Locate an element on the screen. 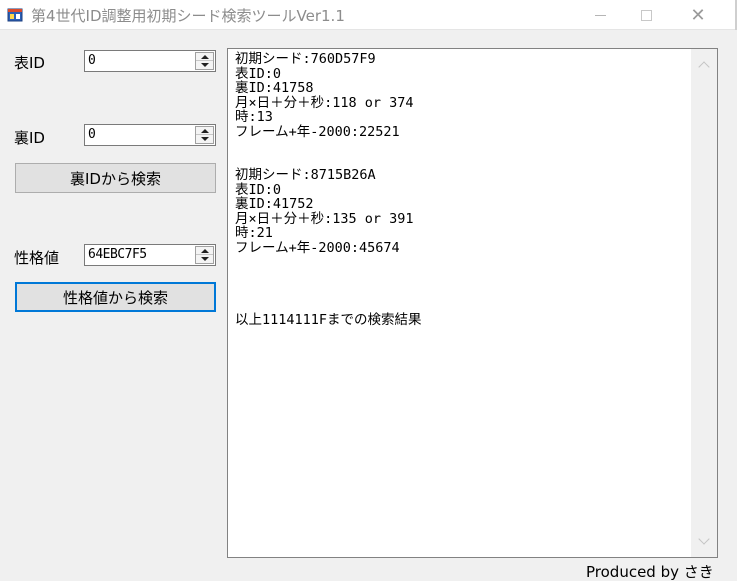  omote-id-decrement-button is located at coordinates (204, 65).